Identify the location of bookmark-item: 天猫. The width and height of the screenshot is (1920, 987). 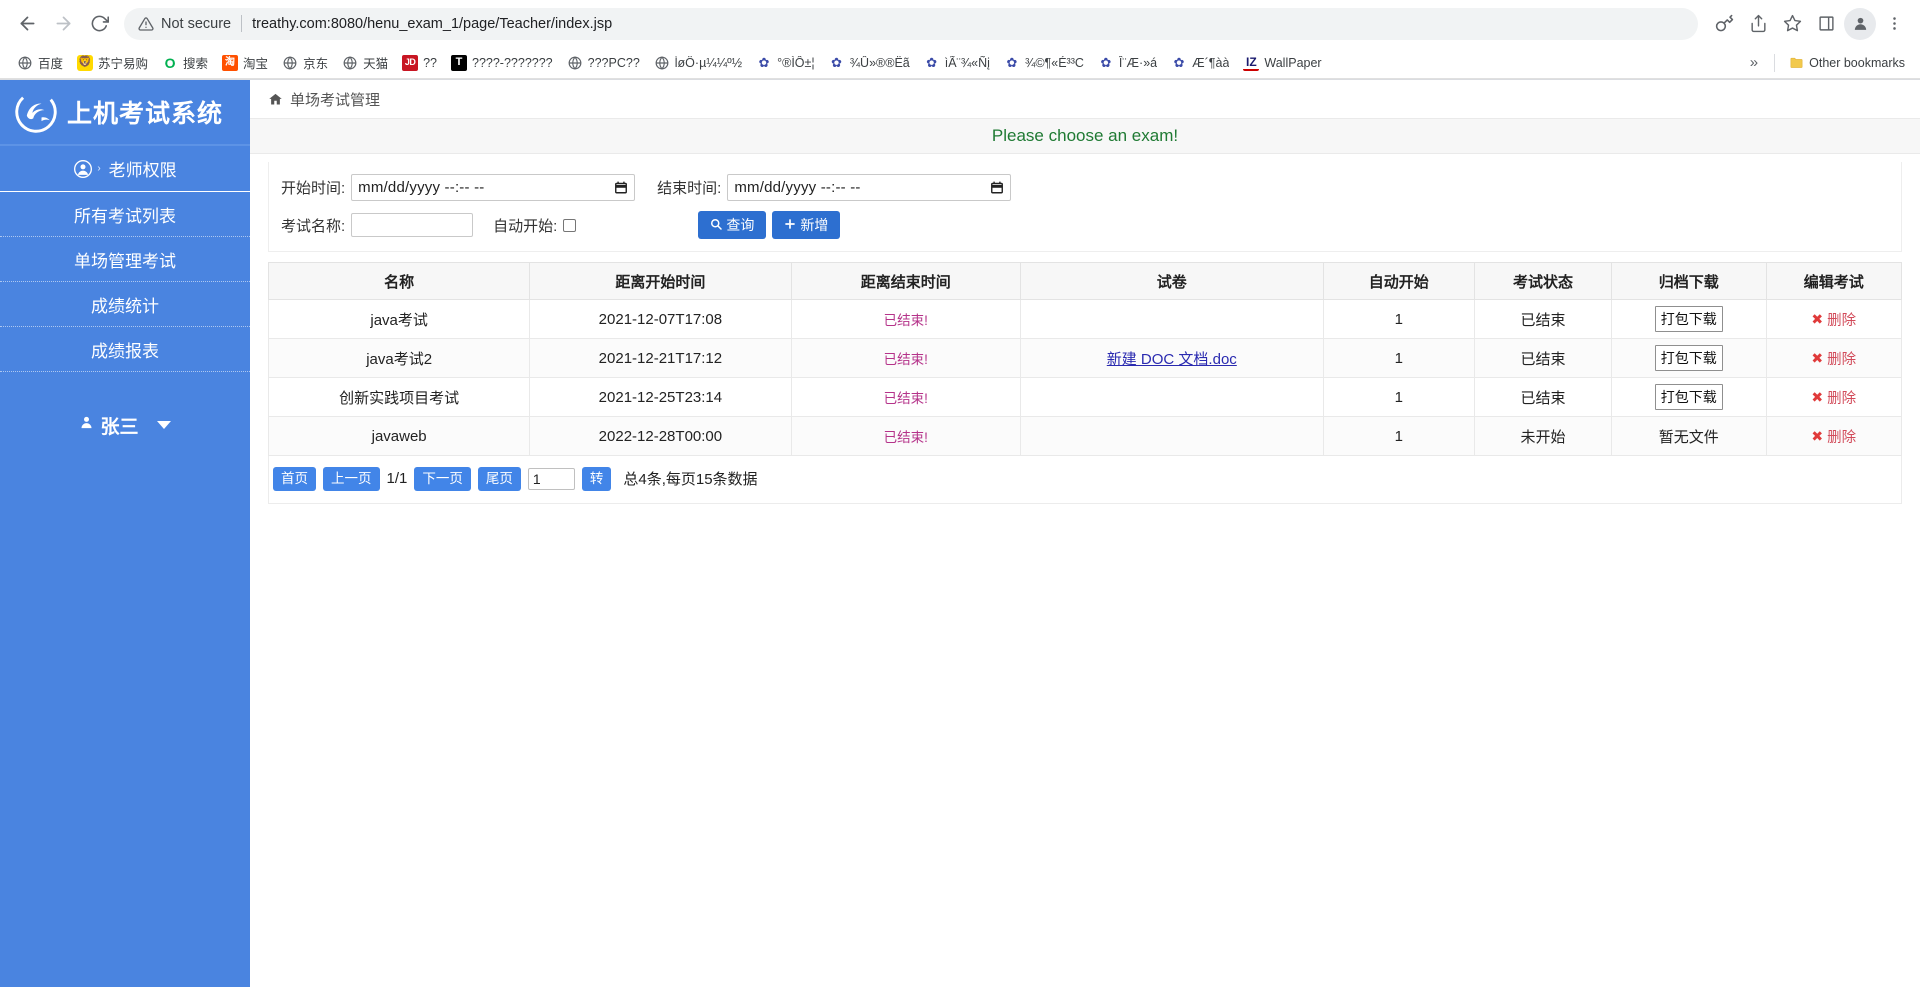
(365, 62).